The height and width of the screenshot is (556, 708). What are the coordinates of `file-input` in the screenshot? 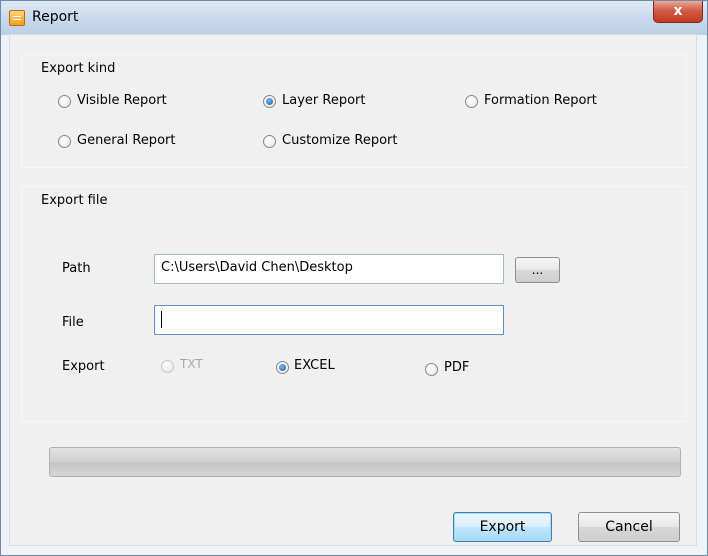 It's located at (329, 320).